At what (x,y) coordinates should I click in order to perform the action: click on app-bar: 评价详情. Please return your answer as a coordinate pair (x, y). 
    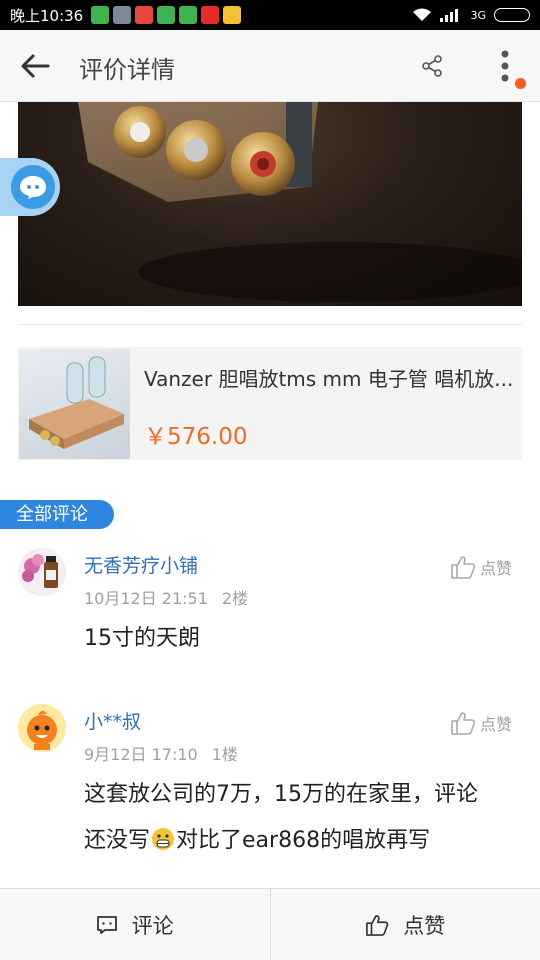
    Looking at the image, I should click on (270, 66).